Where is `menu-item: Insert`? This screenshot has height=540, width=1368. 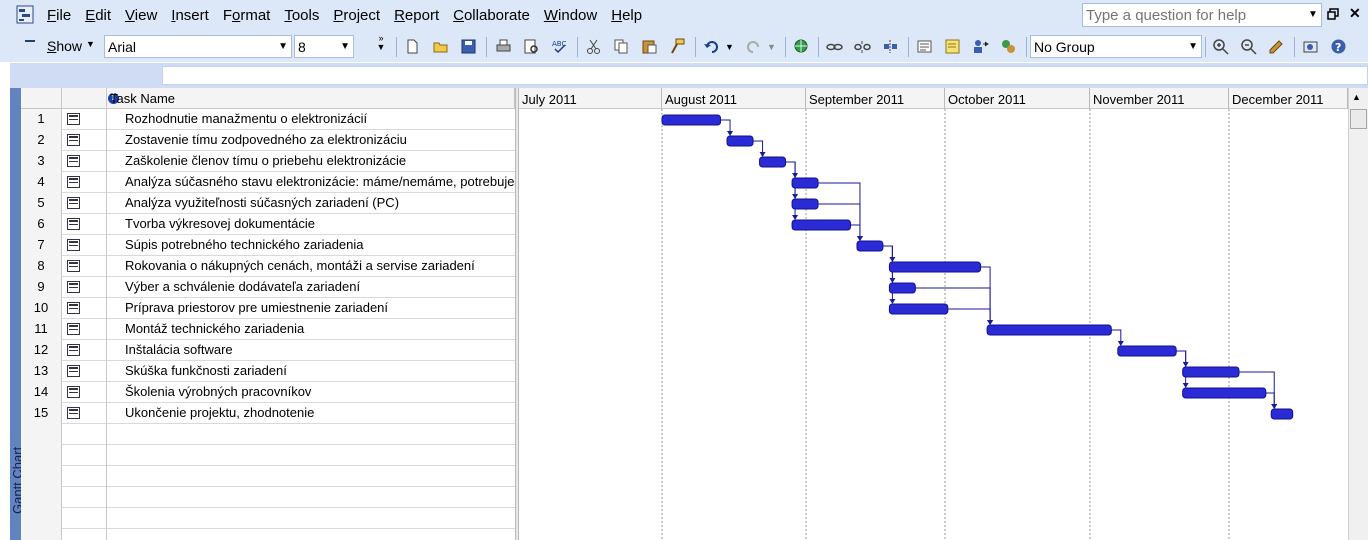
menu-item: Insert is located at coordinates (190, 15).